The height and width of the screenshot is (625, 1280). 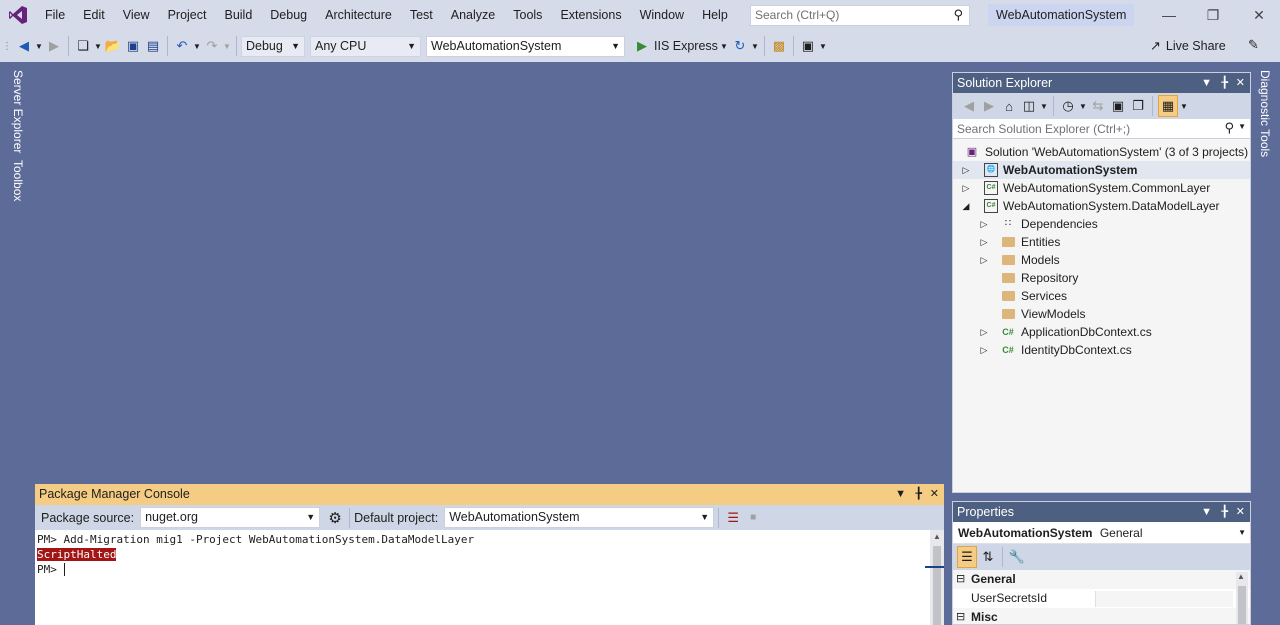 What do you see at coordinates (482, 569) in the screenshot?
I see `console-prompt-line: PM> ​` at bounding box center [482, 569].